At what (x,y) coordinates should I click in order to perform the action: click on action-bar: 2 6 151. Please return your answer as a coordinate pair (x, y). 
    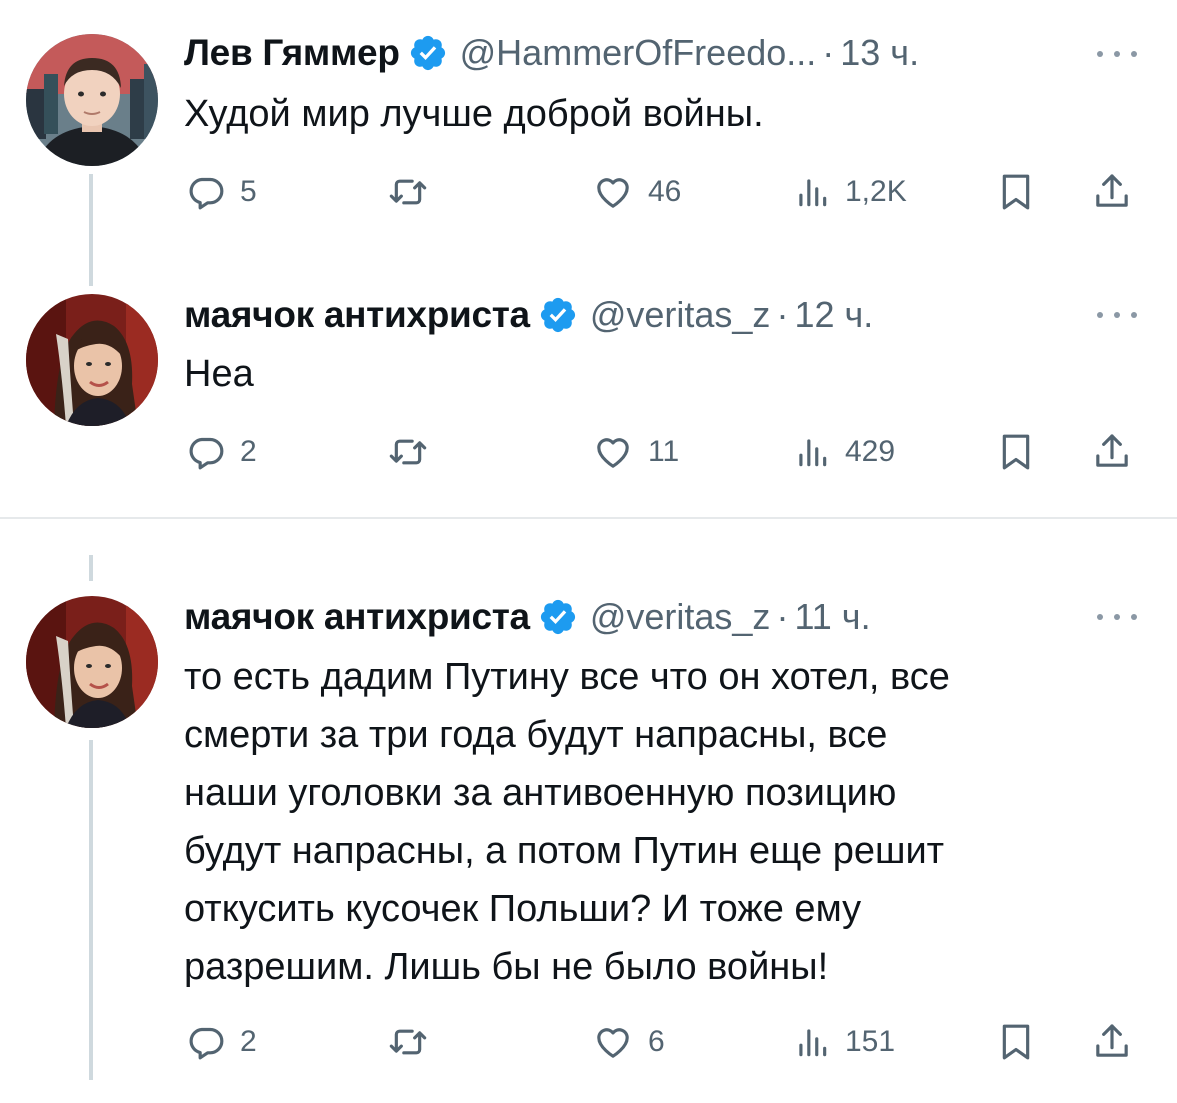
    Looking at the image, I should click on (588, 1041).